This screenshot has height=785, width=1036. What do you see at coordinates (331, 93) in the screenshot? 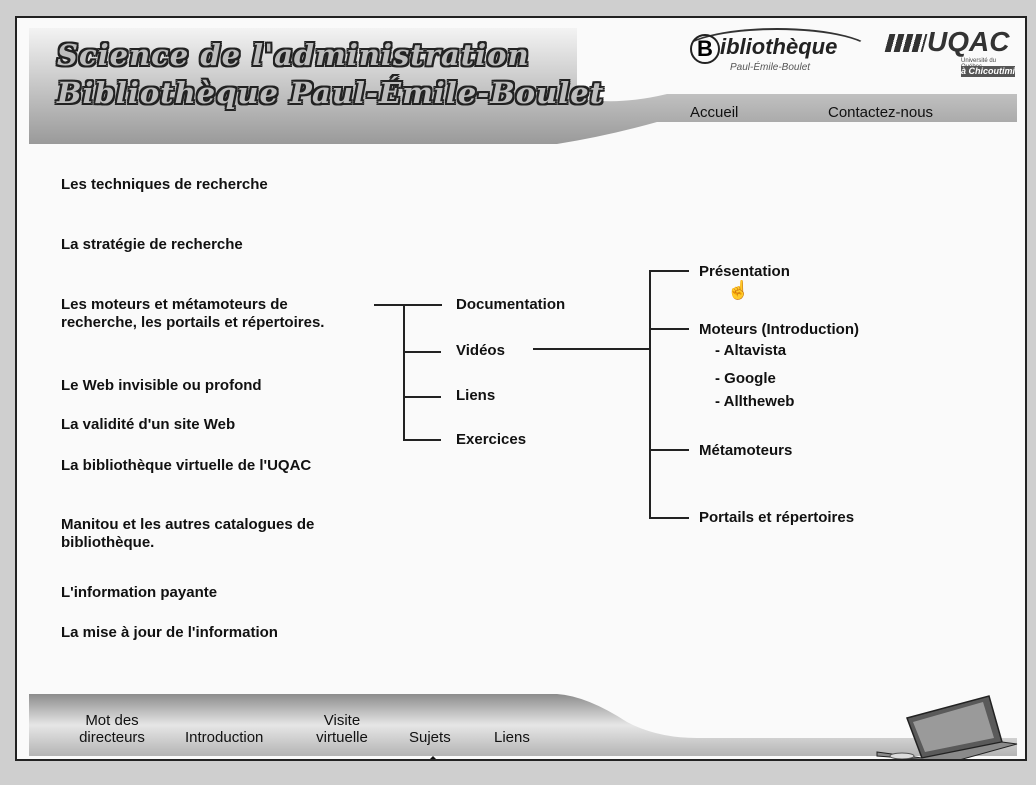
I see `page-title-line2: Bibliothèque Paul-Émile-Boulet` at bounding box center [331, 93].